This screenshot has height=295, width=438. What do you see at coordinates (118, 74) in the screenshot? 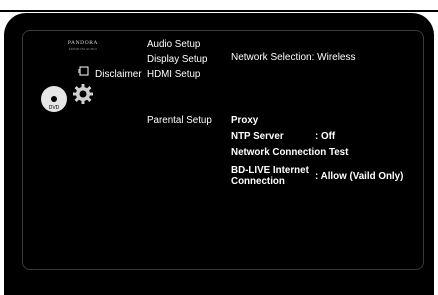
I see `disclaimer-item: Disclaimer` at bounding box center [118, 74].